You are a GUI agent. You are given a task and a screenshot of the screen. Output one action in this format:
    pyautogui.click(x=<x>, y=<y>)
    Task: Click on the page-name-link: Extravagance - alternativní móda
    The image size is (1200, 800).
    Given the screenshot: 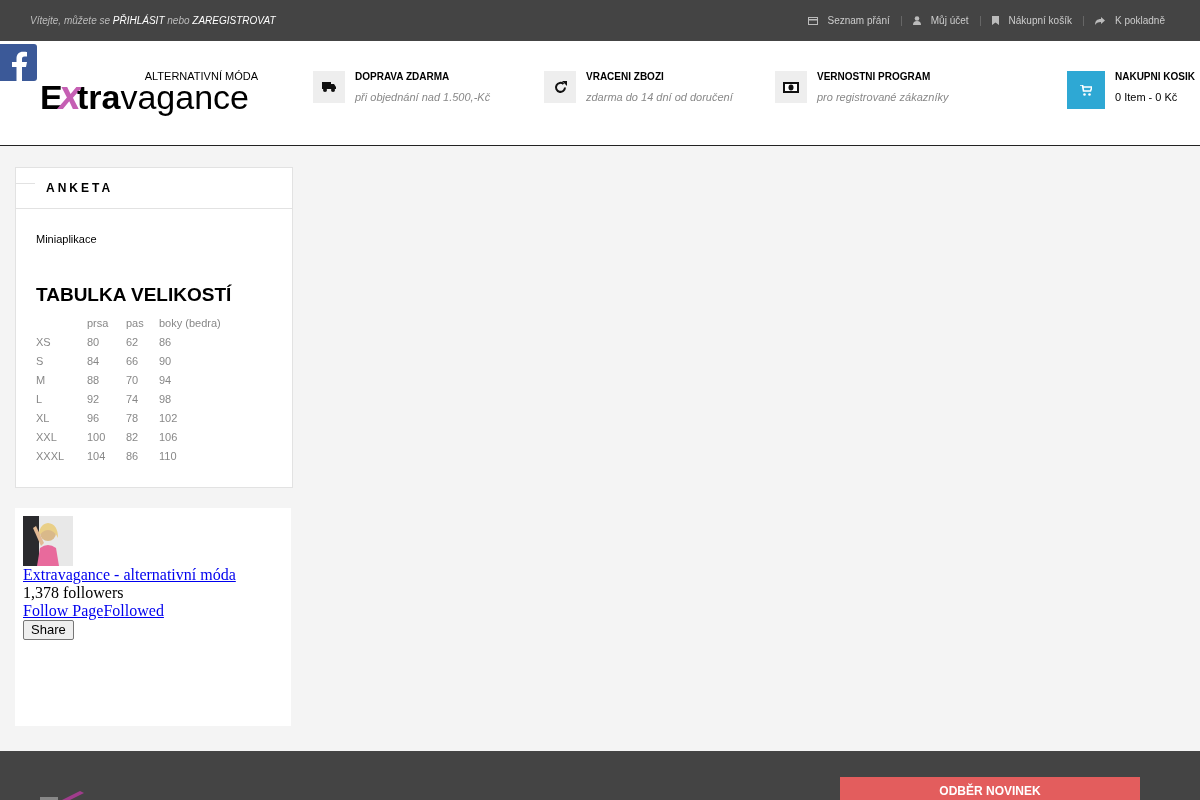 What is the action you would take?
    pyautogui.click(x=129, y=575)
    